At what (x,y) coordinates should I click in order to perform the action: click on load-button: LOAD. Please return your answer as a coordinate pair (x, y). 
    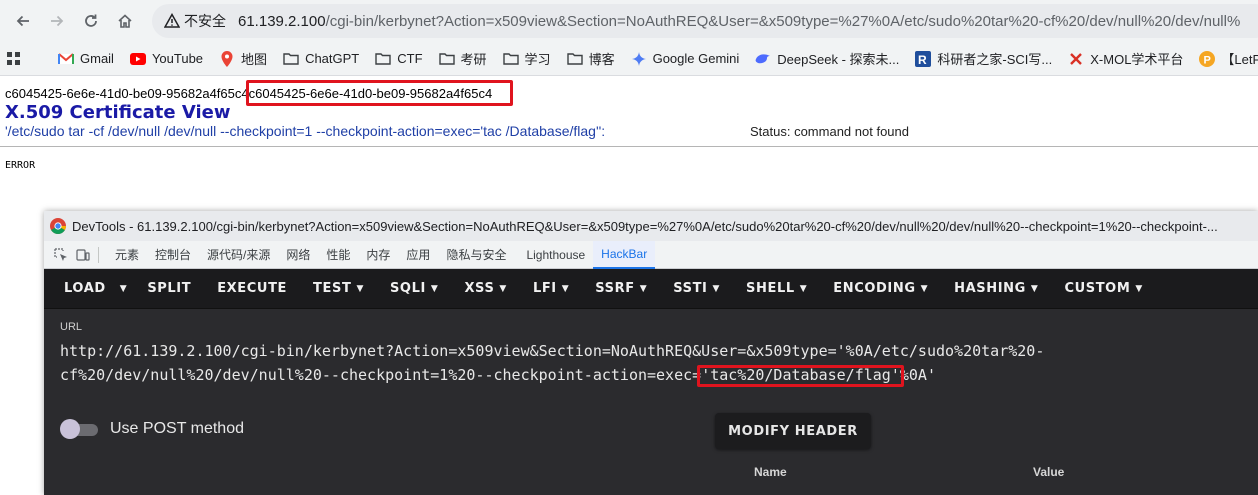
    Looking at the image, I should click on (85, 289).